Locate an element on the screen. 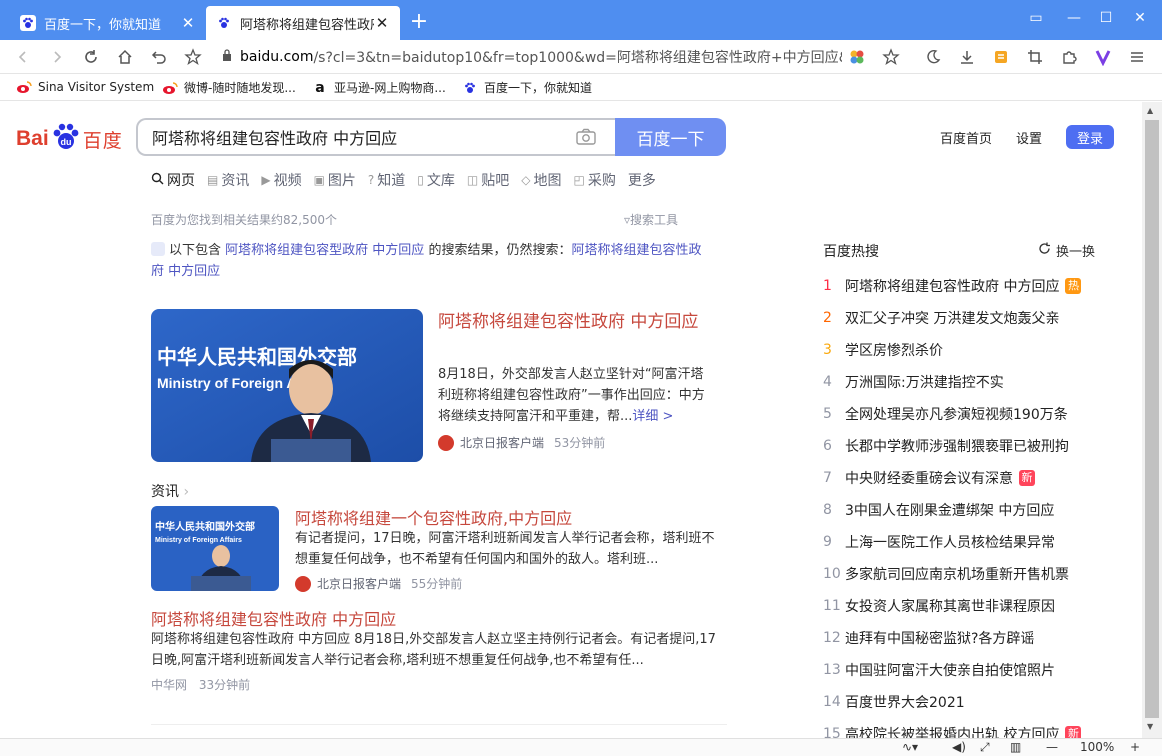 This screenshot has height=756, width=1162. tab-more: 更多 is located at coordinates (642, 180).